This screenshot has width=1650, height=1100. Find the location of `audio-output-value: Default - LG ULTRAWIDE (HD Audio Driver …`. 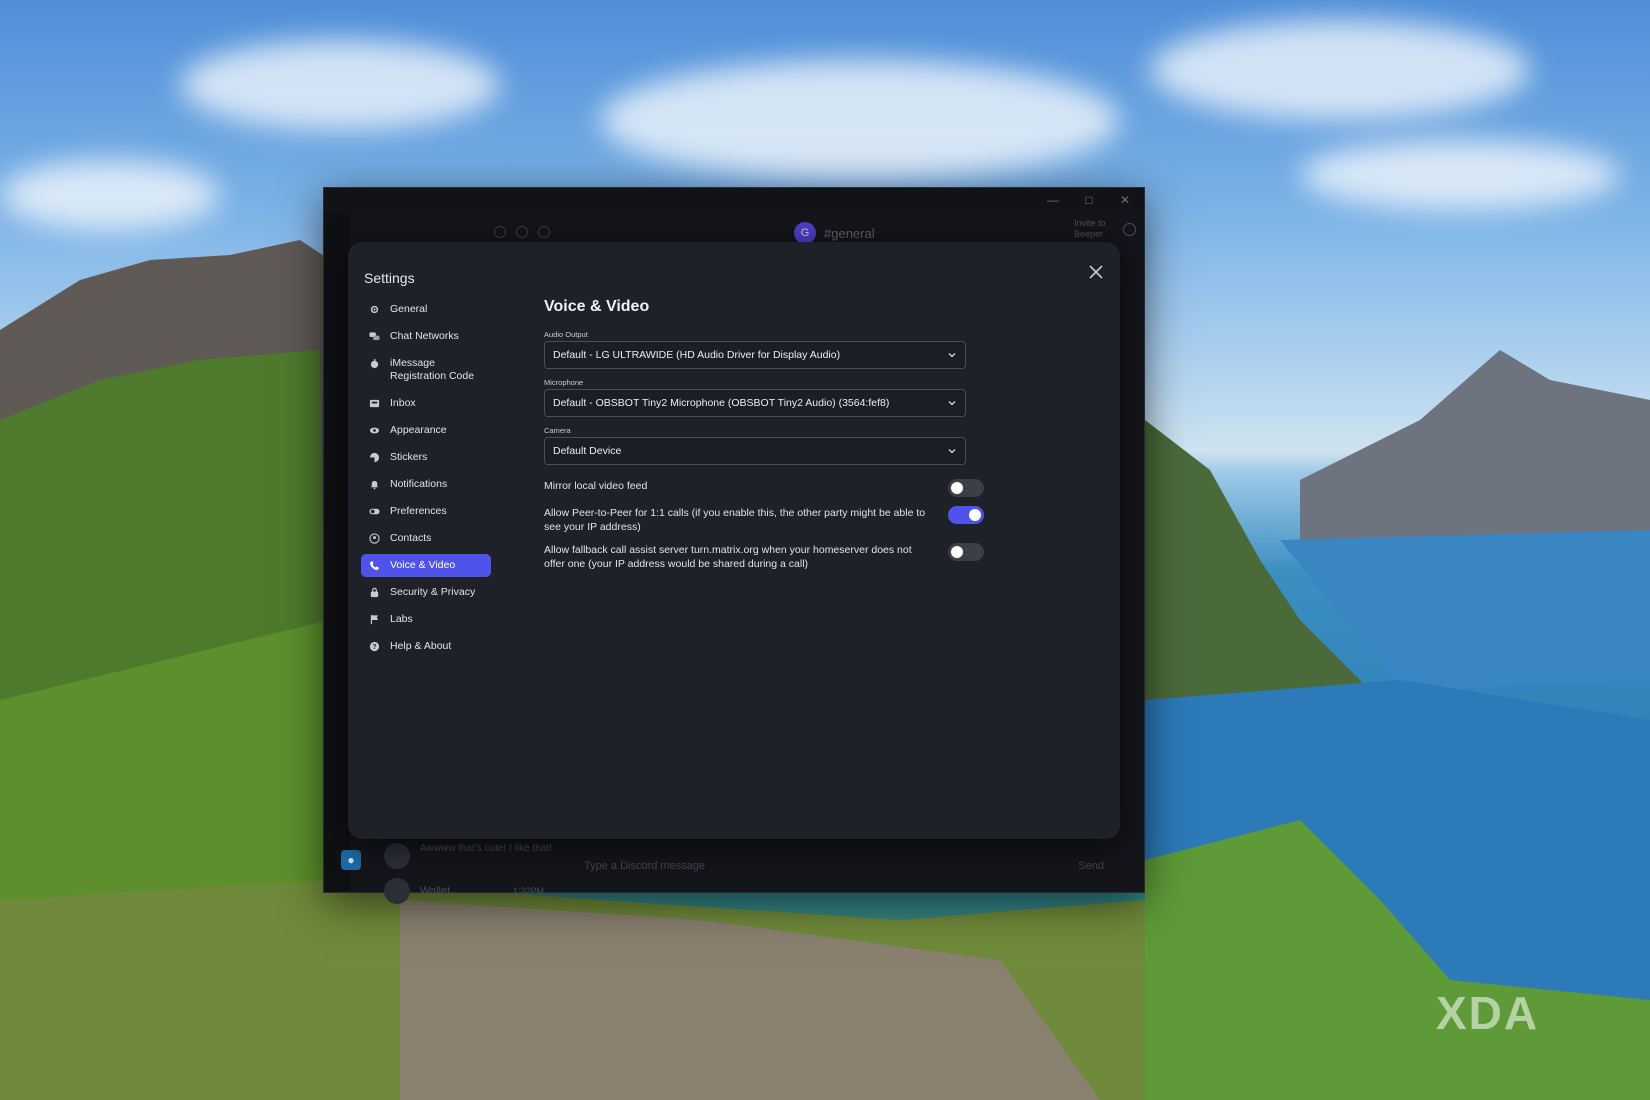

audio-output-value: Default - LG ULTRAWIDE (HD Audio Driver … is located at coordinates (697, 355).